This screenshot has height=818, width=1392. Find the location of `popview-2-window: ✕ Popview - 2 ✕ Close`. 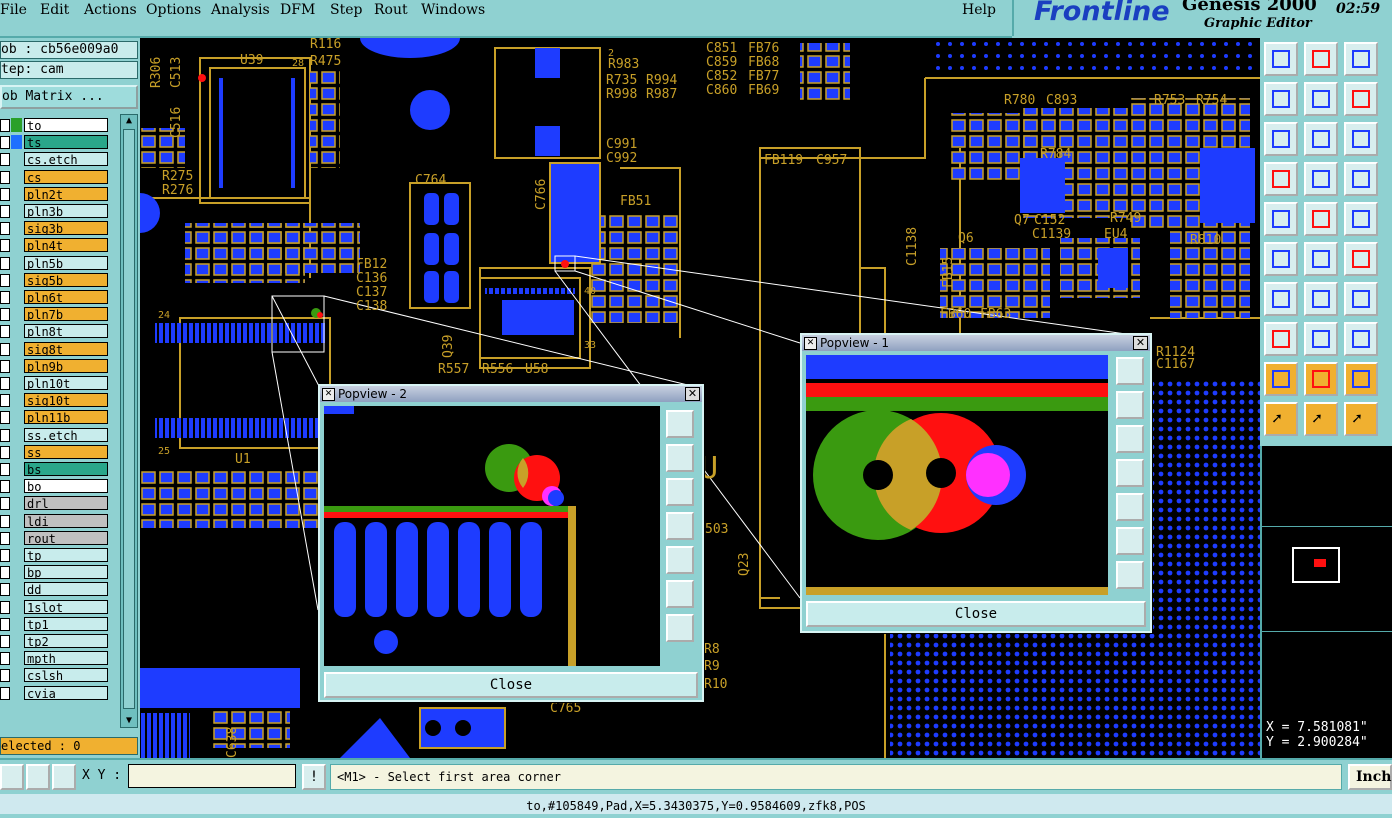

popview-2-window: ✕ Popview - 2 ✕ Close is located at coordinates (511, 543).